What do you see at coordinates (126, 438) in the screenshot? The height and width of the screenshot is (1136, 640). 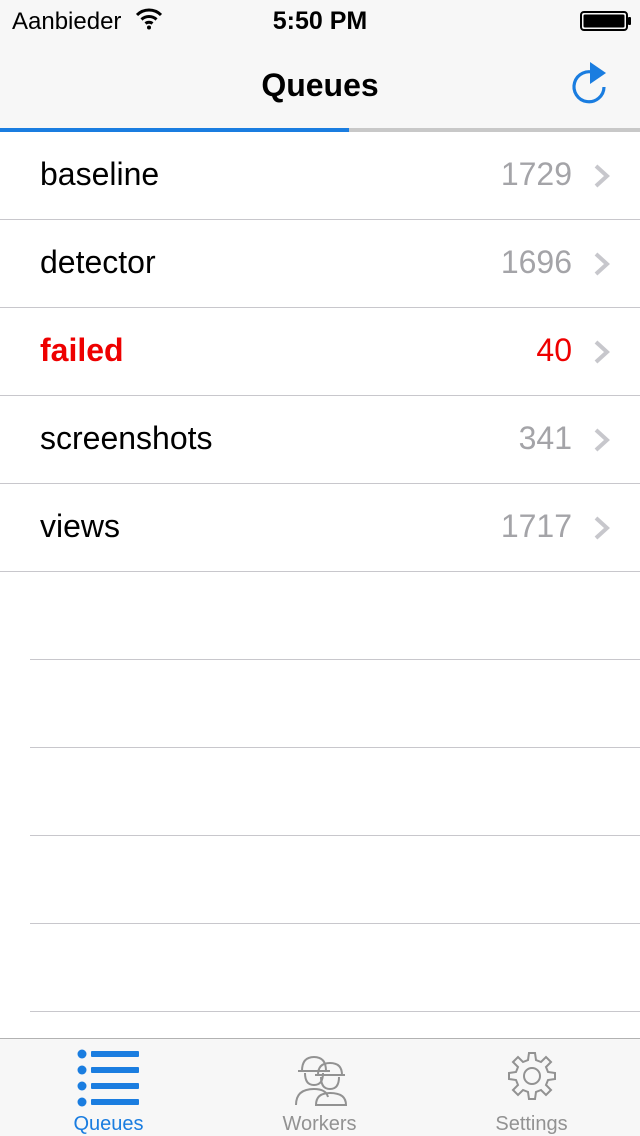 I see `queue-name: screenshots` at bounding box center [126, 438].